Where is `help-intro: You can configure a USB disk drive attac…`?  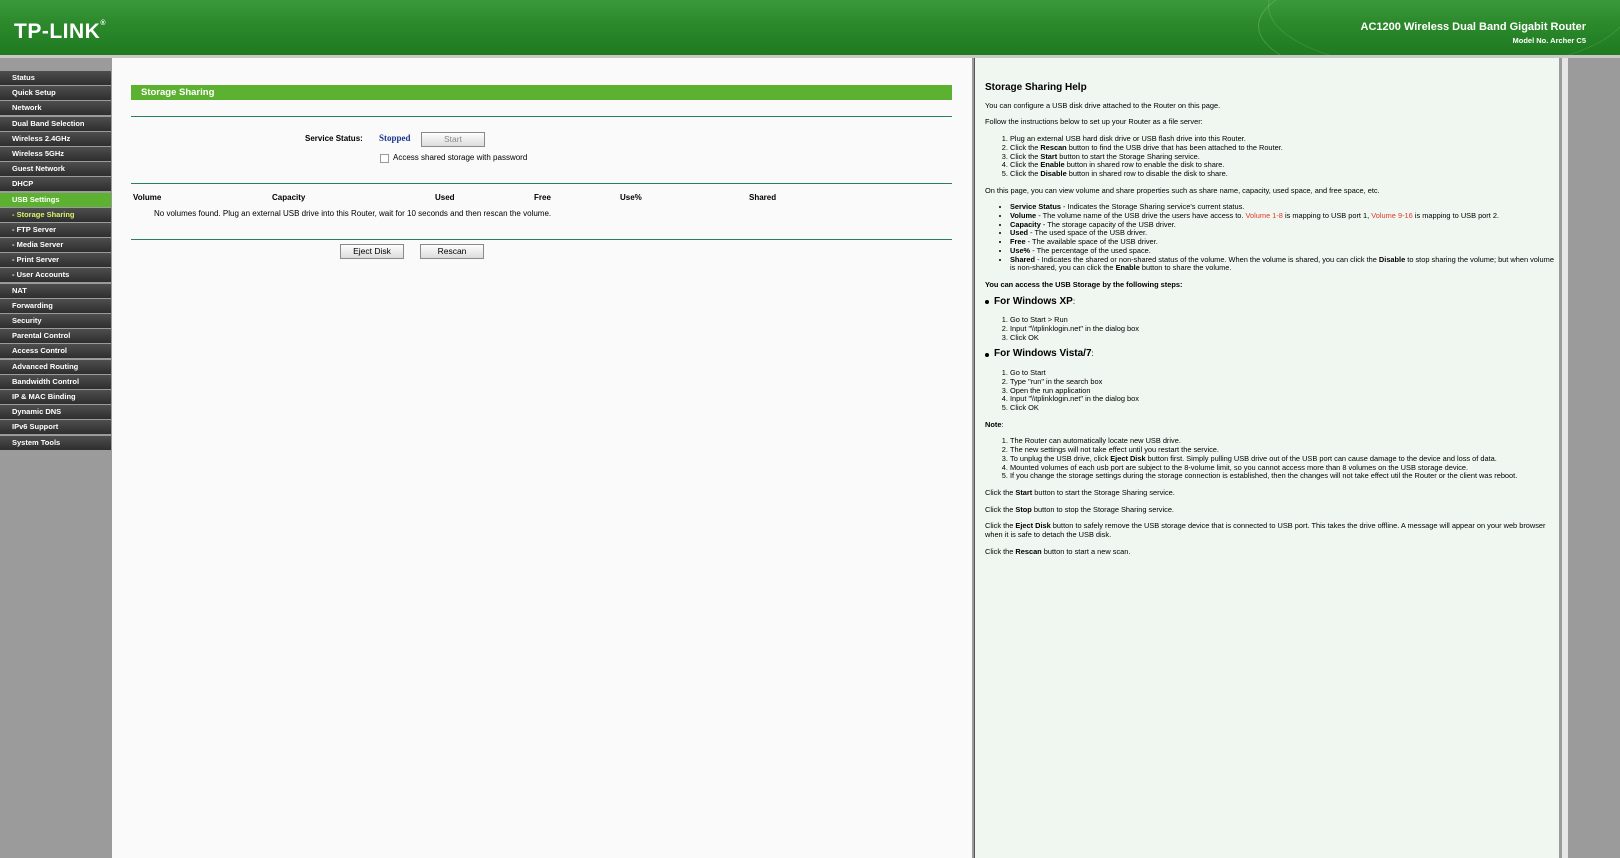
help-intro: You can configure a USB disk drive attac… is located at coordinates (1103, 105).